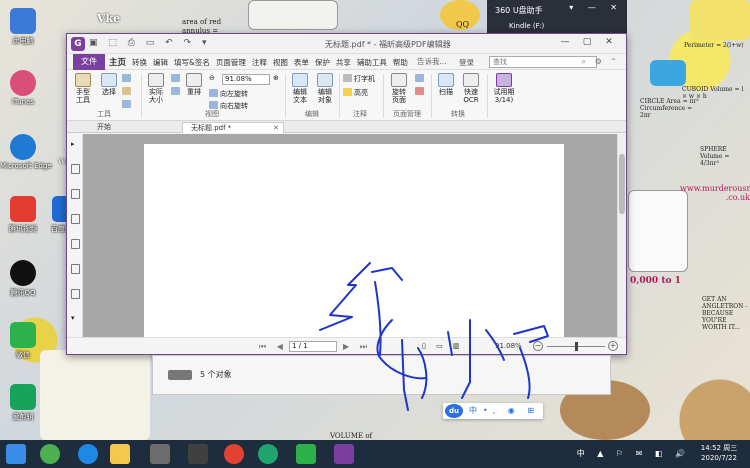 This screenshot has width=750, height=468. Describe the element at coordinates (117, 62) in the screenshot. I see `menu-home: 主页` at that location.